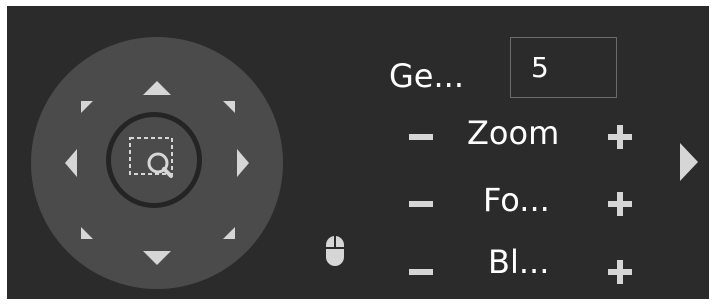  What do you see at coordinates (620, 137) in the screenshot?
I see `zoom-plus-button` at bounding box center [620, 137].